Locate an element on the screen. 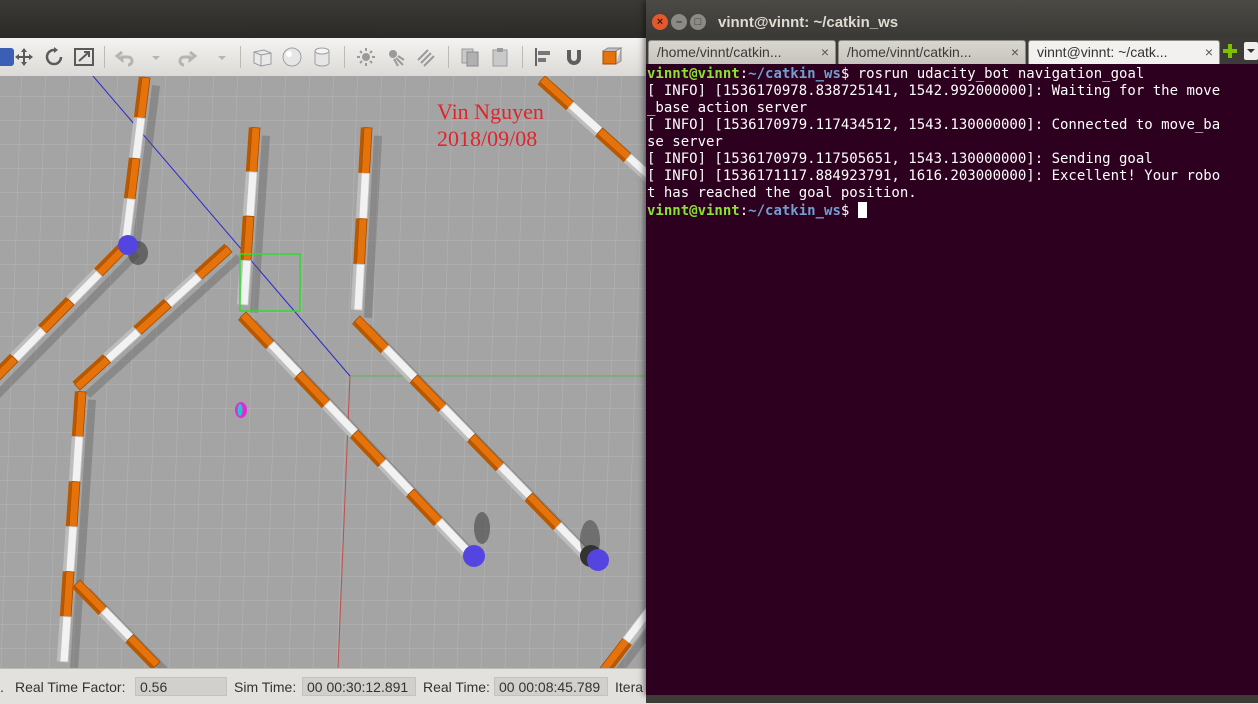  sim-time-value: 00 00:30:12.891 is located at coordinates (359, 686).